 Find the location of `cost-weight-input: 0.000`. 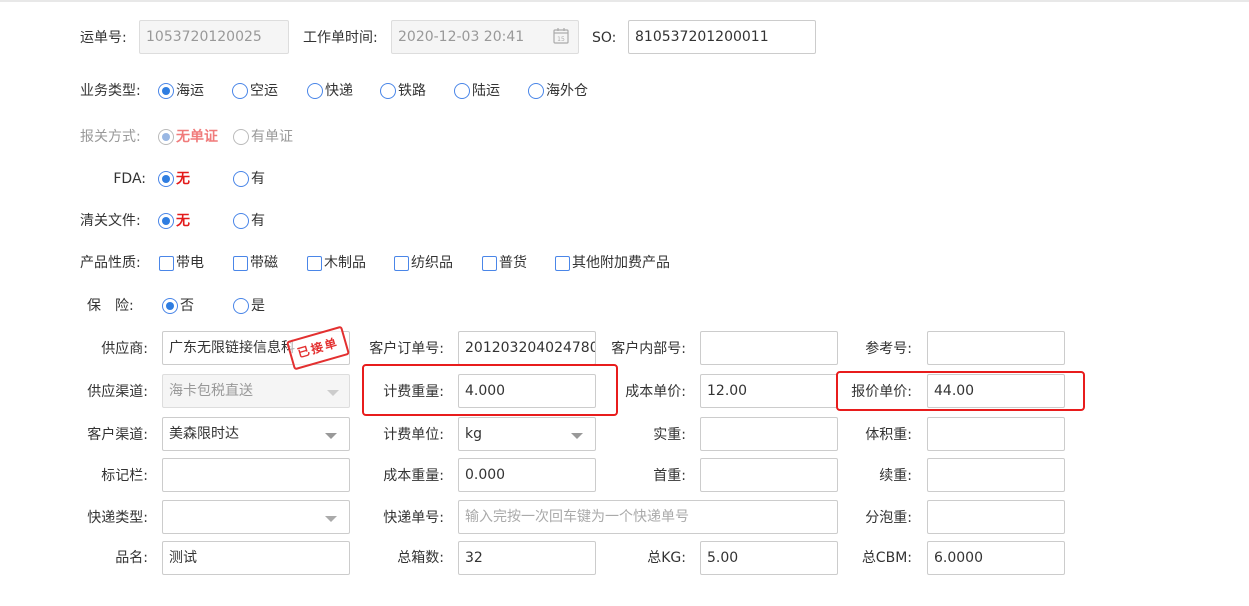

cost-weight-input: 0.000 is located at coordinates (527, 475).